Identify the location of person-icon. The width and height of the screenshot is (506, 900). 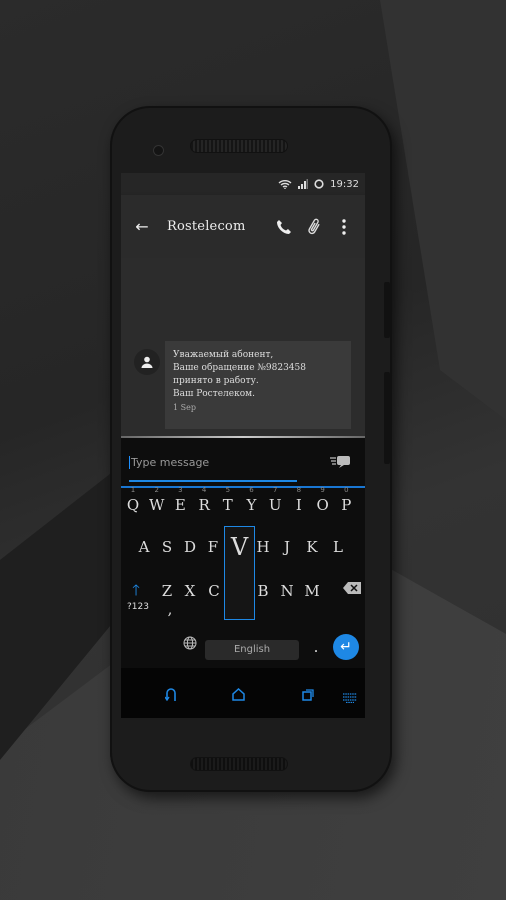
(147, 362).